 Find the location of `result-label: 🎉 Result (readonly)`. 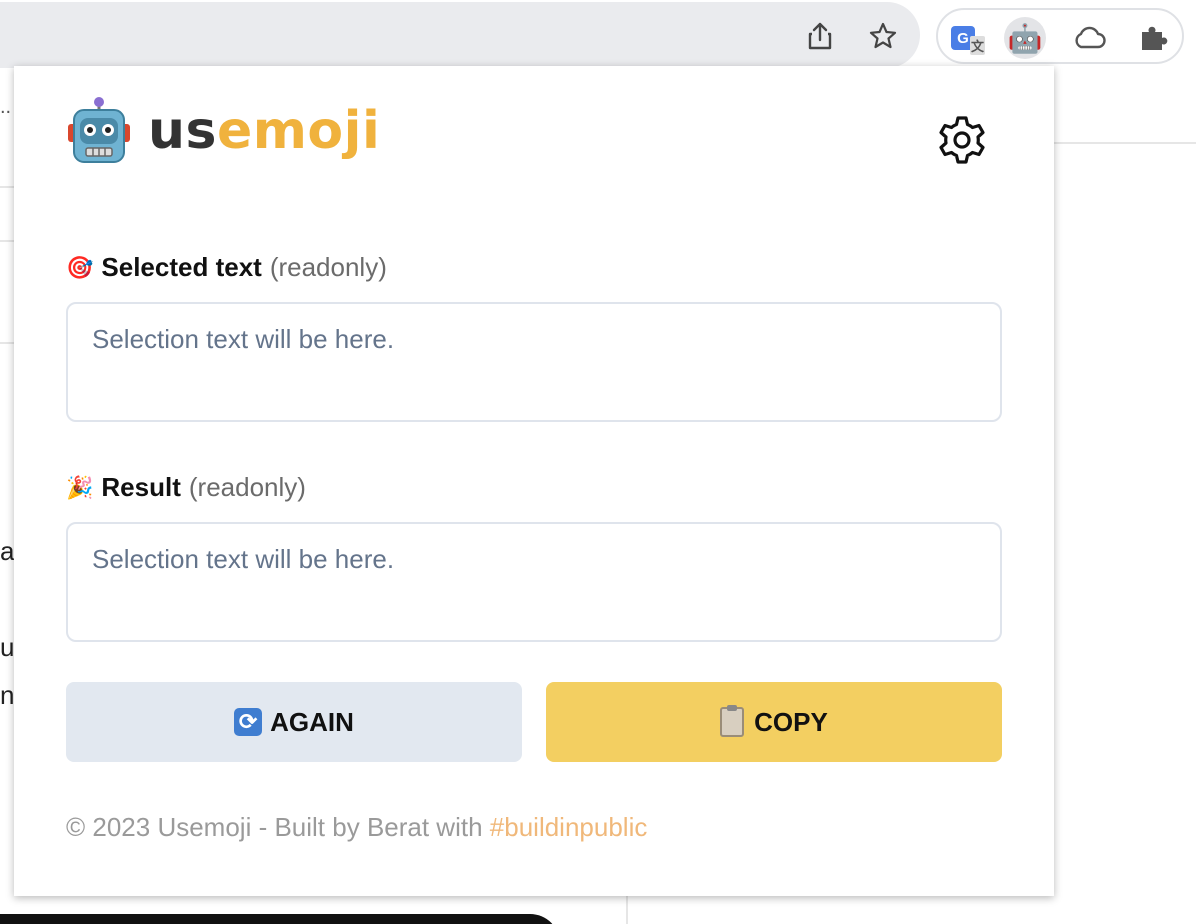

result-label: 🎉 Result (readonly) is located at coordinates (186, 487).